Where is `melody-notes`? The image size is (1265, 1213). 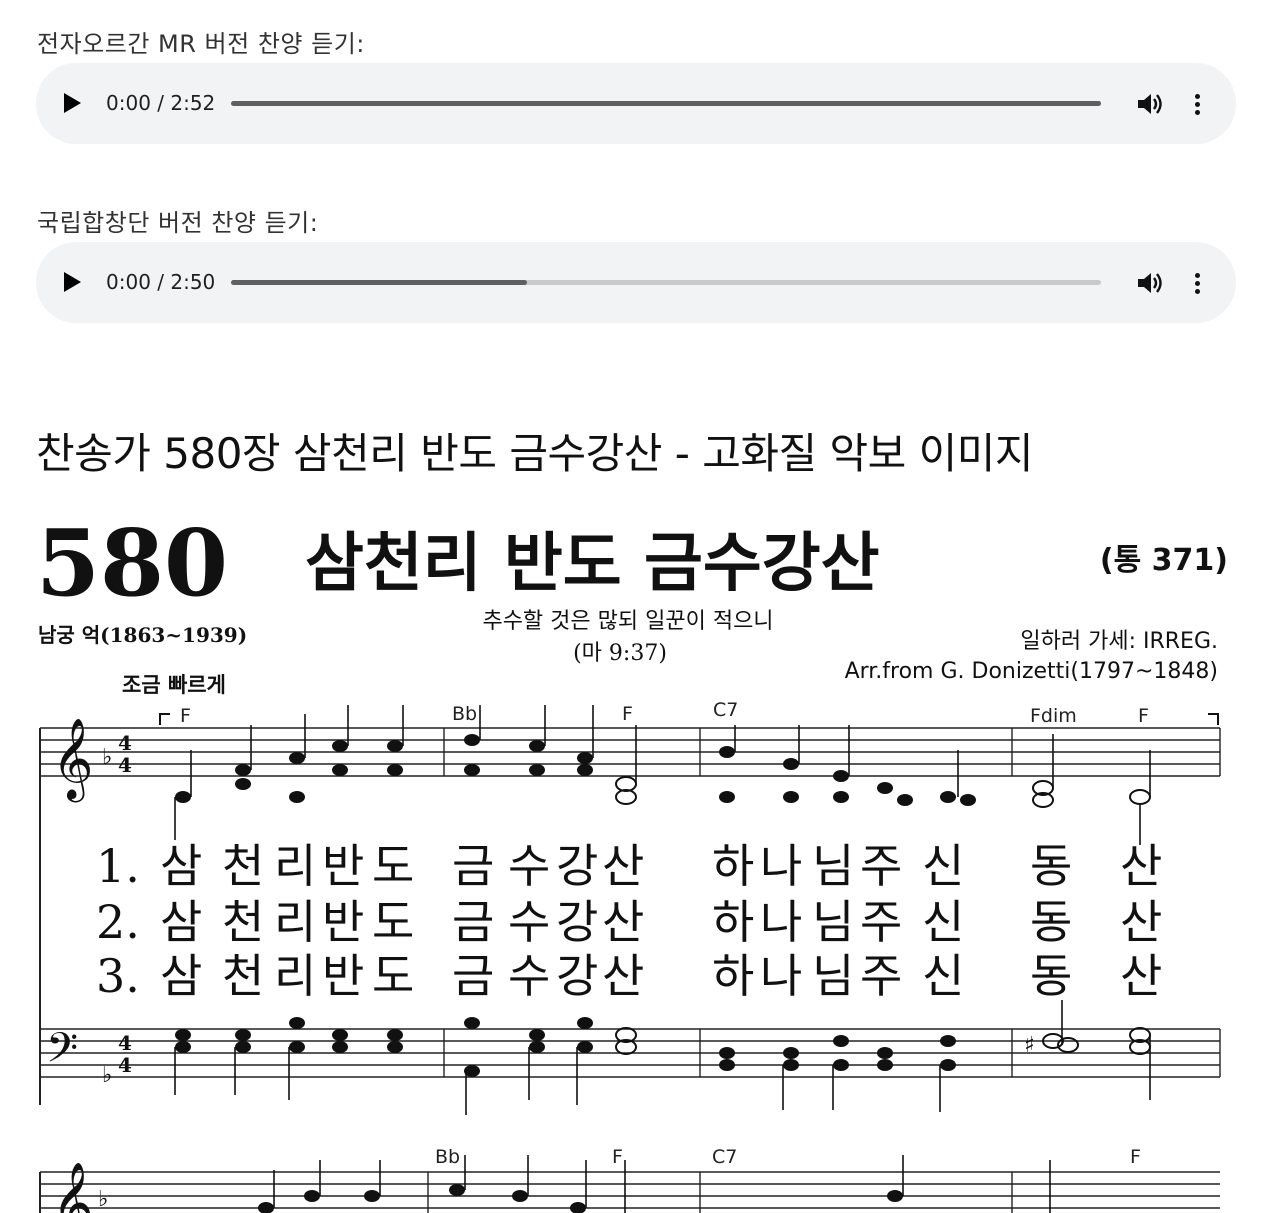
melody-notes is located at coordinates (575, 770).